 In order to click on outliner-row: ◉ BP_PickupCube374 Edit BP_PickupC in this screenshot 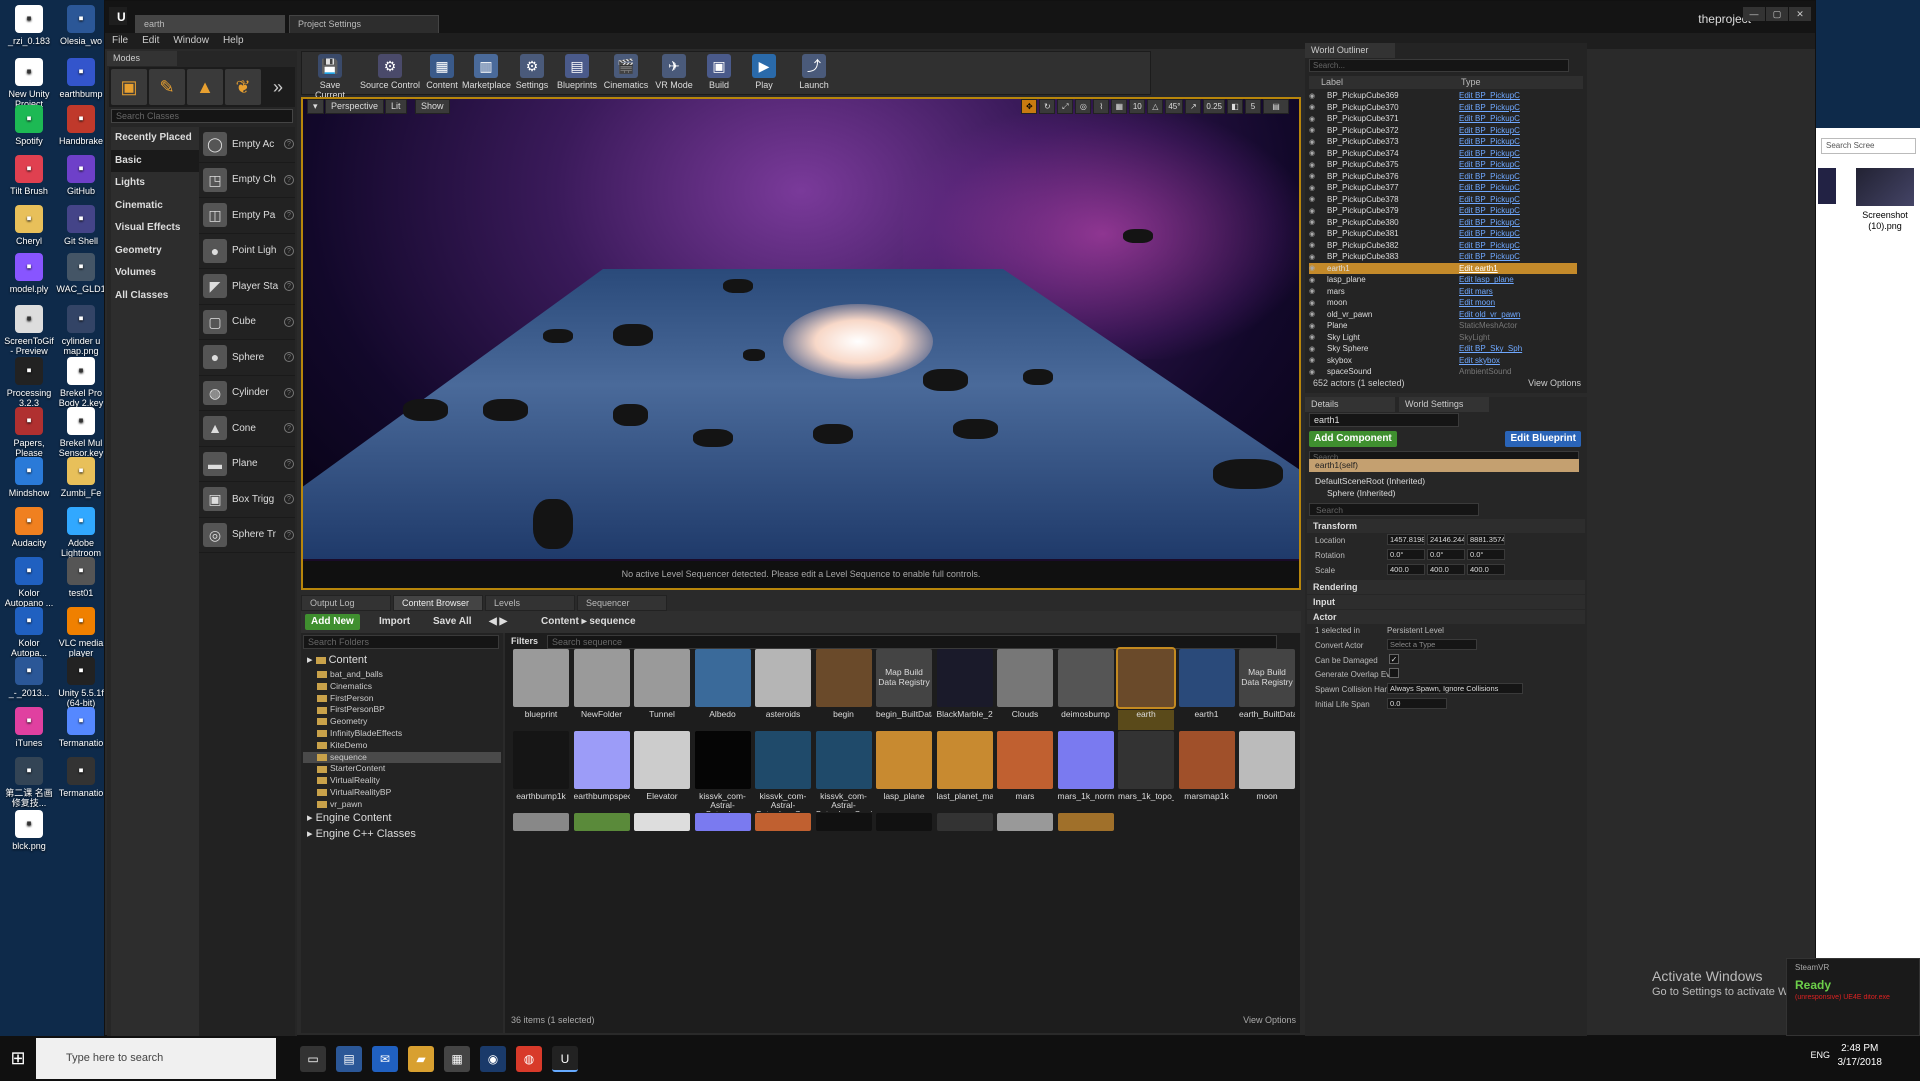, I will do `click(1443, 154)`.